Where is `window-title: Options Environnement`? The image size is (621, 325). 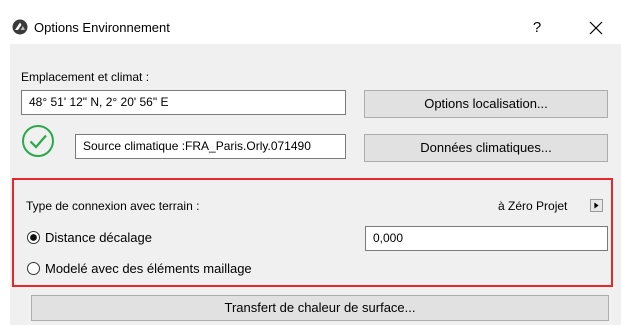
window-title: Options Environnement is located at coordinates (102, 27).